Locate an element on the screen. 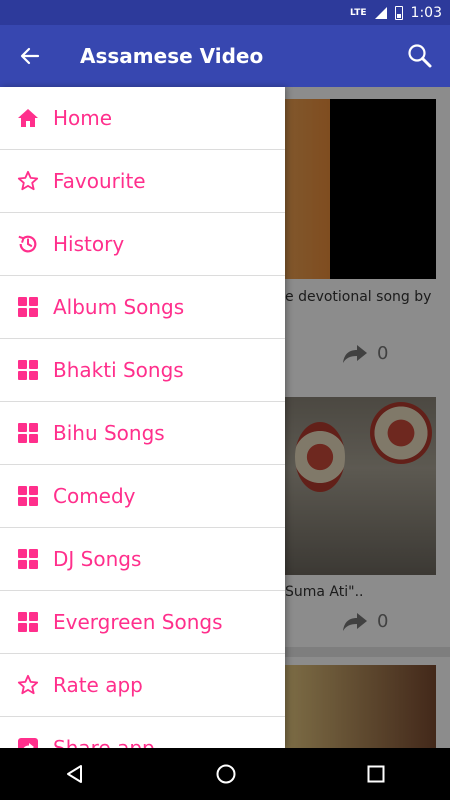 The image size is (450, 800). drawer-item-share-app: Share app is located at coordinates (142, 732).